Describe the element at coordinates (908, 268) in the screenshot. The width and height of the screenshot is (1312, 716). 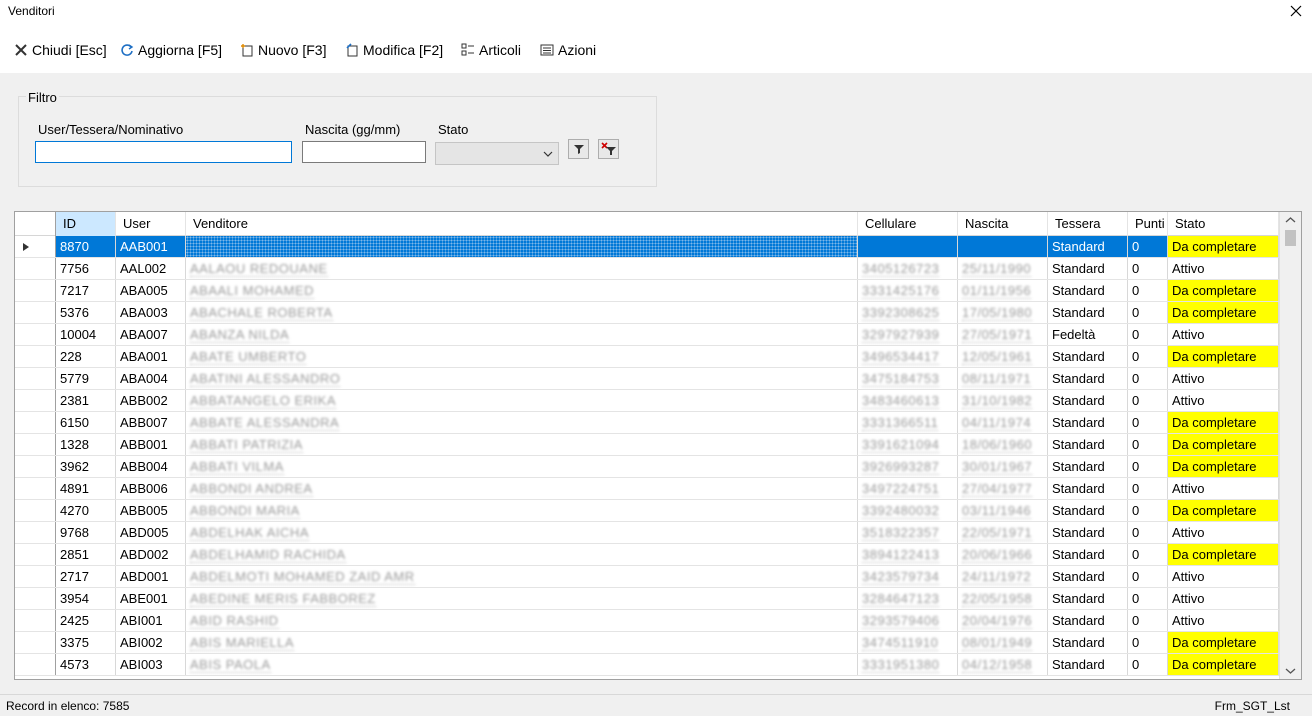
I see `cell-mobile: 3405126723` at that location.